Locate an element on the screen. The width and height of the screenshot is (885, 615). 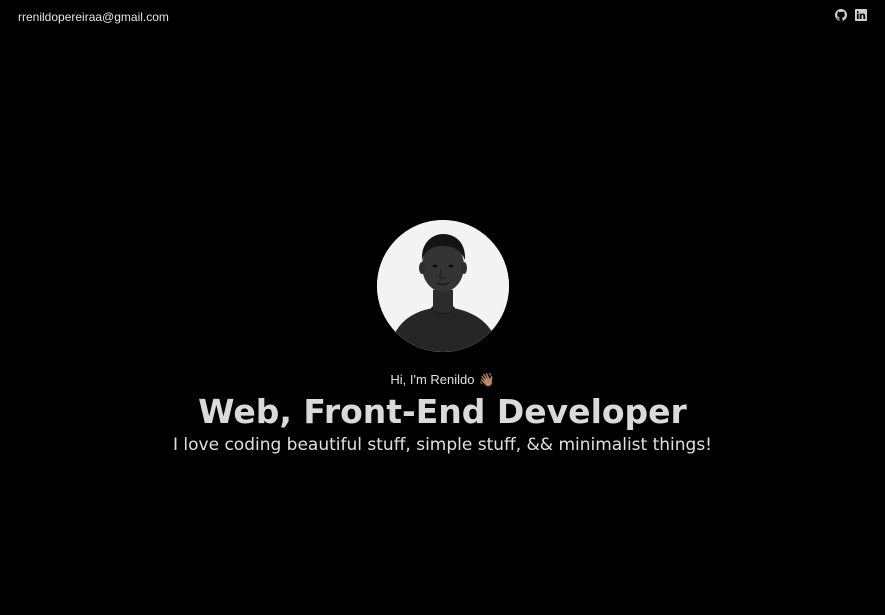
top-bar: rrenildopereiraa@gmail.com is located at coordinates (442, 18).